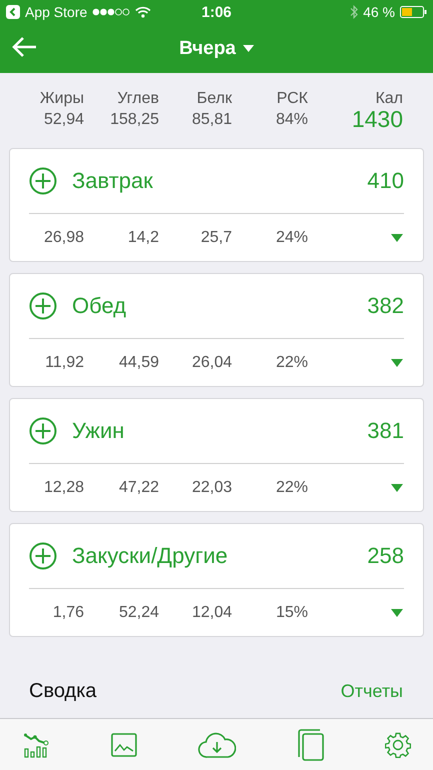 The height and width of the screenshot is (770, 433). I want to click on settings-icon, so click(398, 745).